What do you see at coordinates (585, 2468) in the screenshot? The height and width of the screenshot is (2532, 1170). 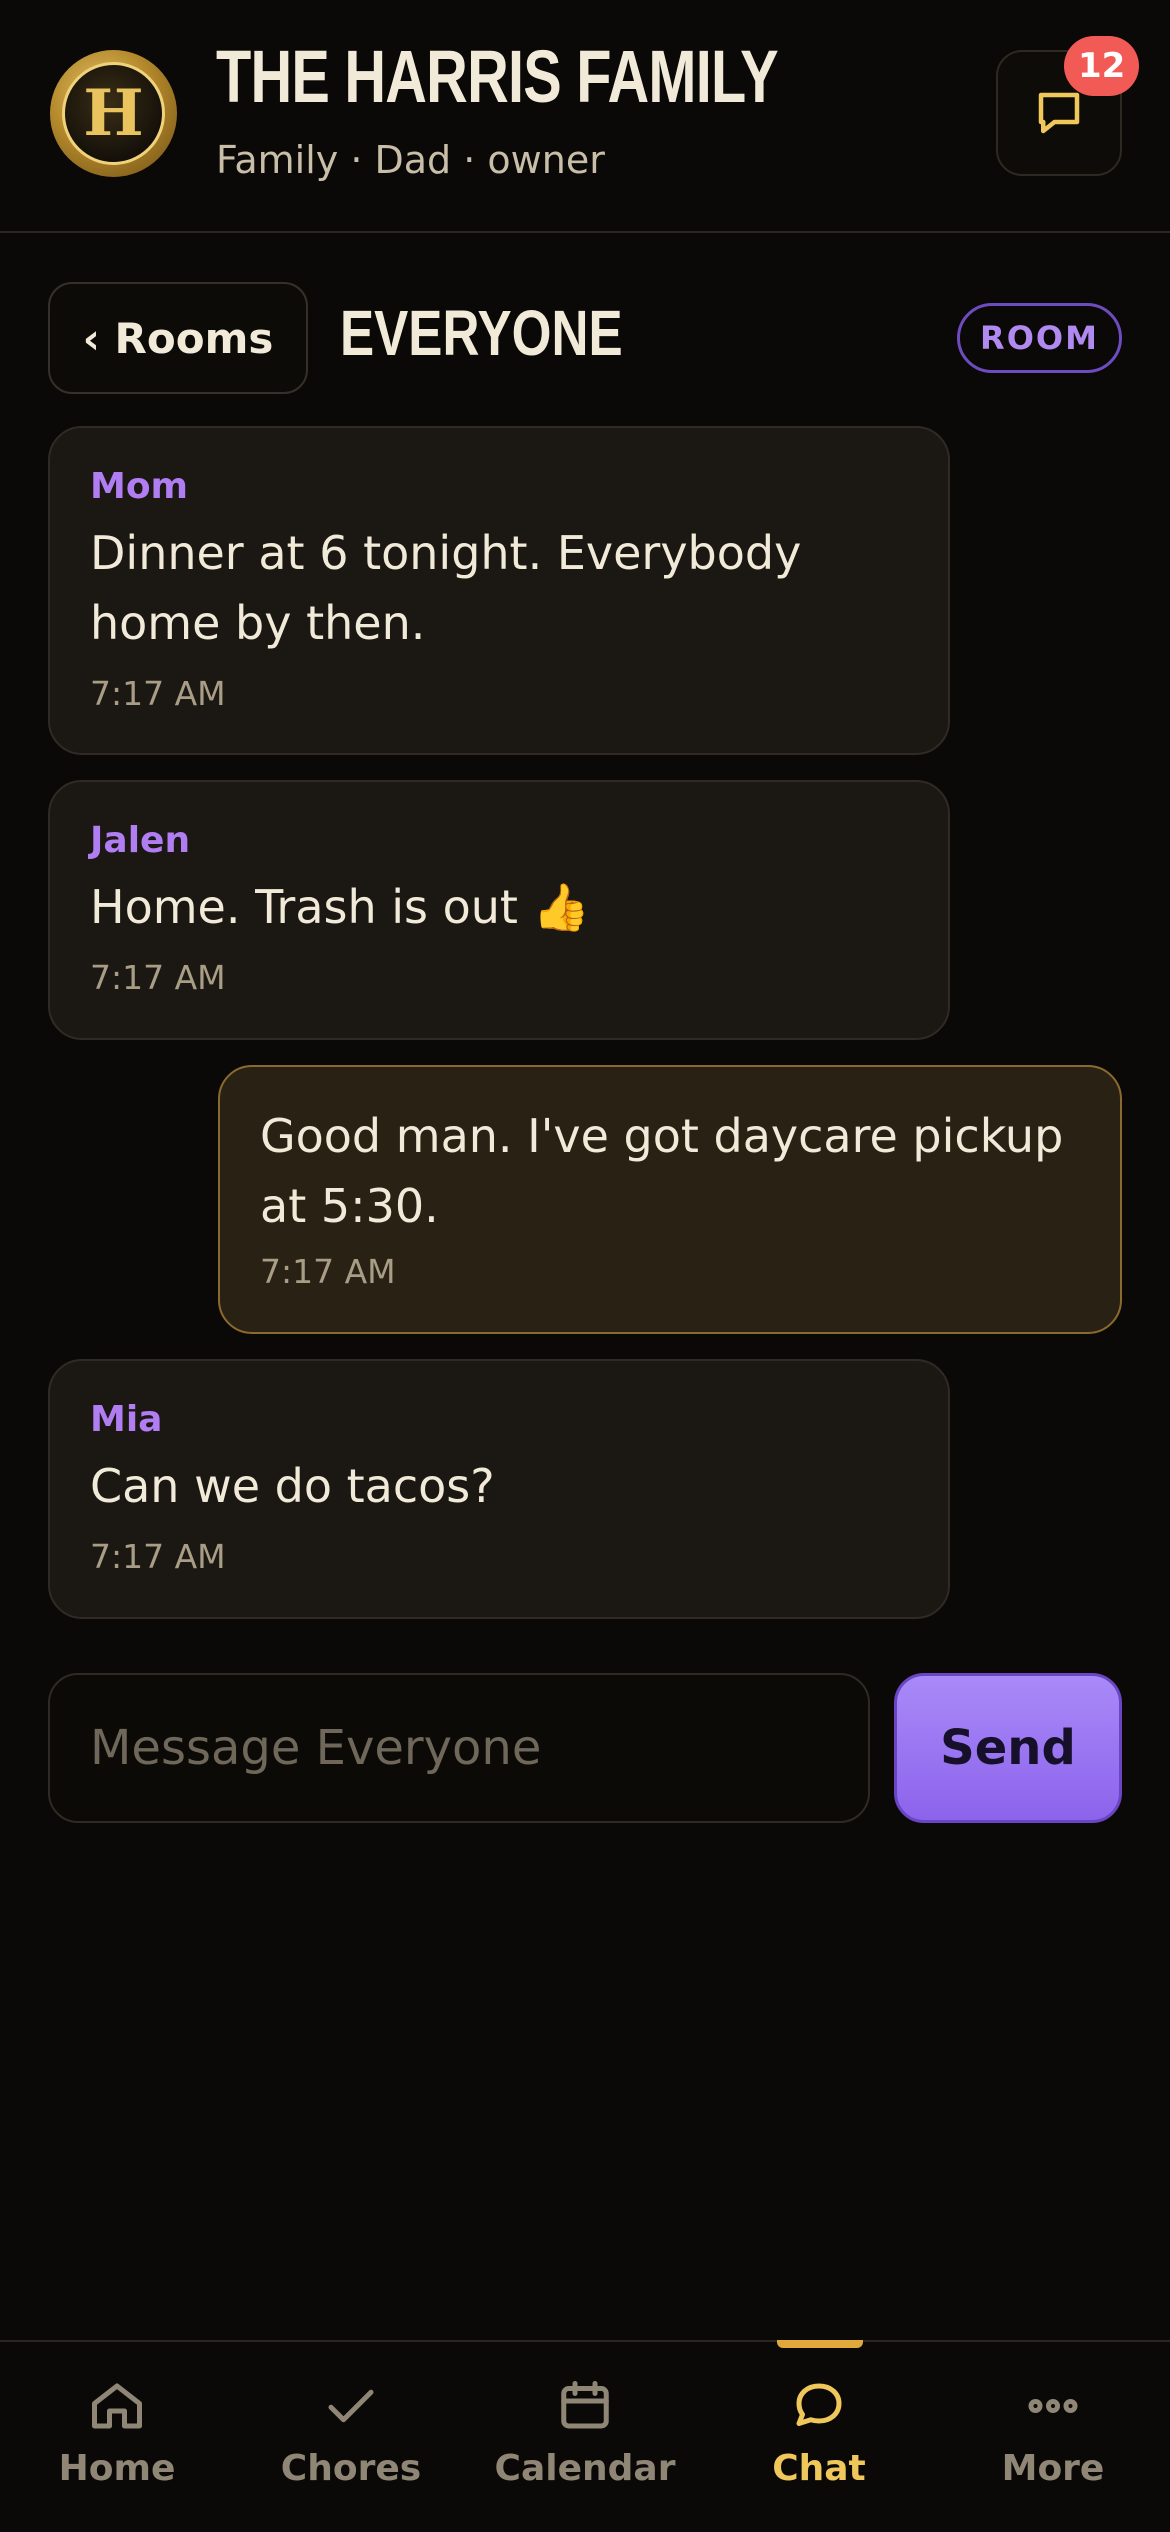 I see `nav-calendar-label: Calendar` at bounding box center [585, 2468].